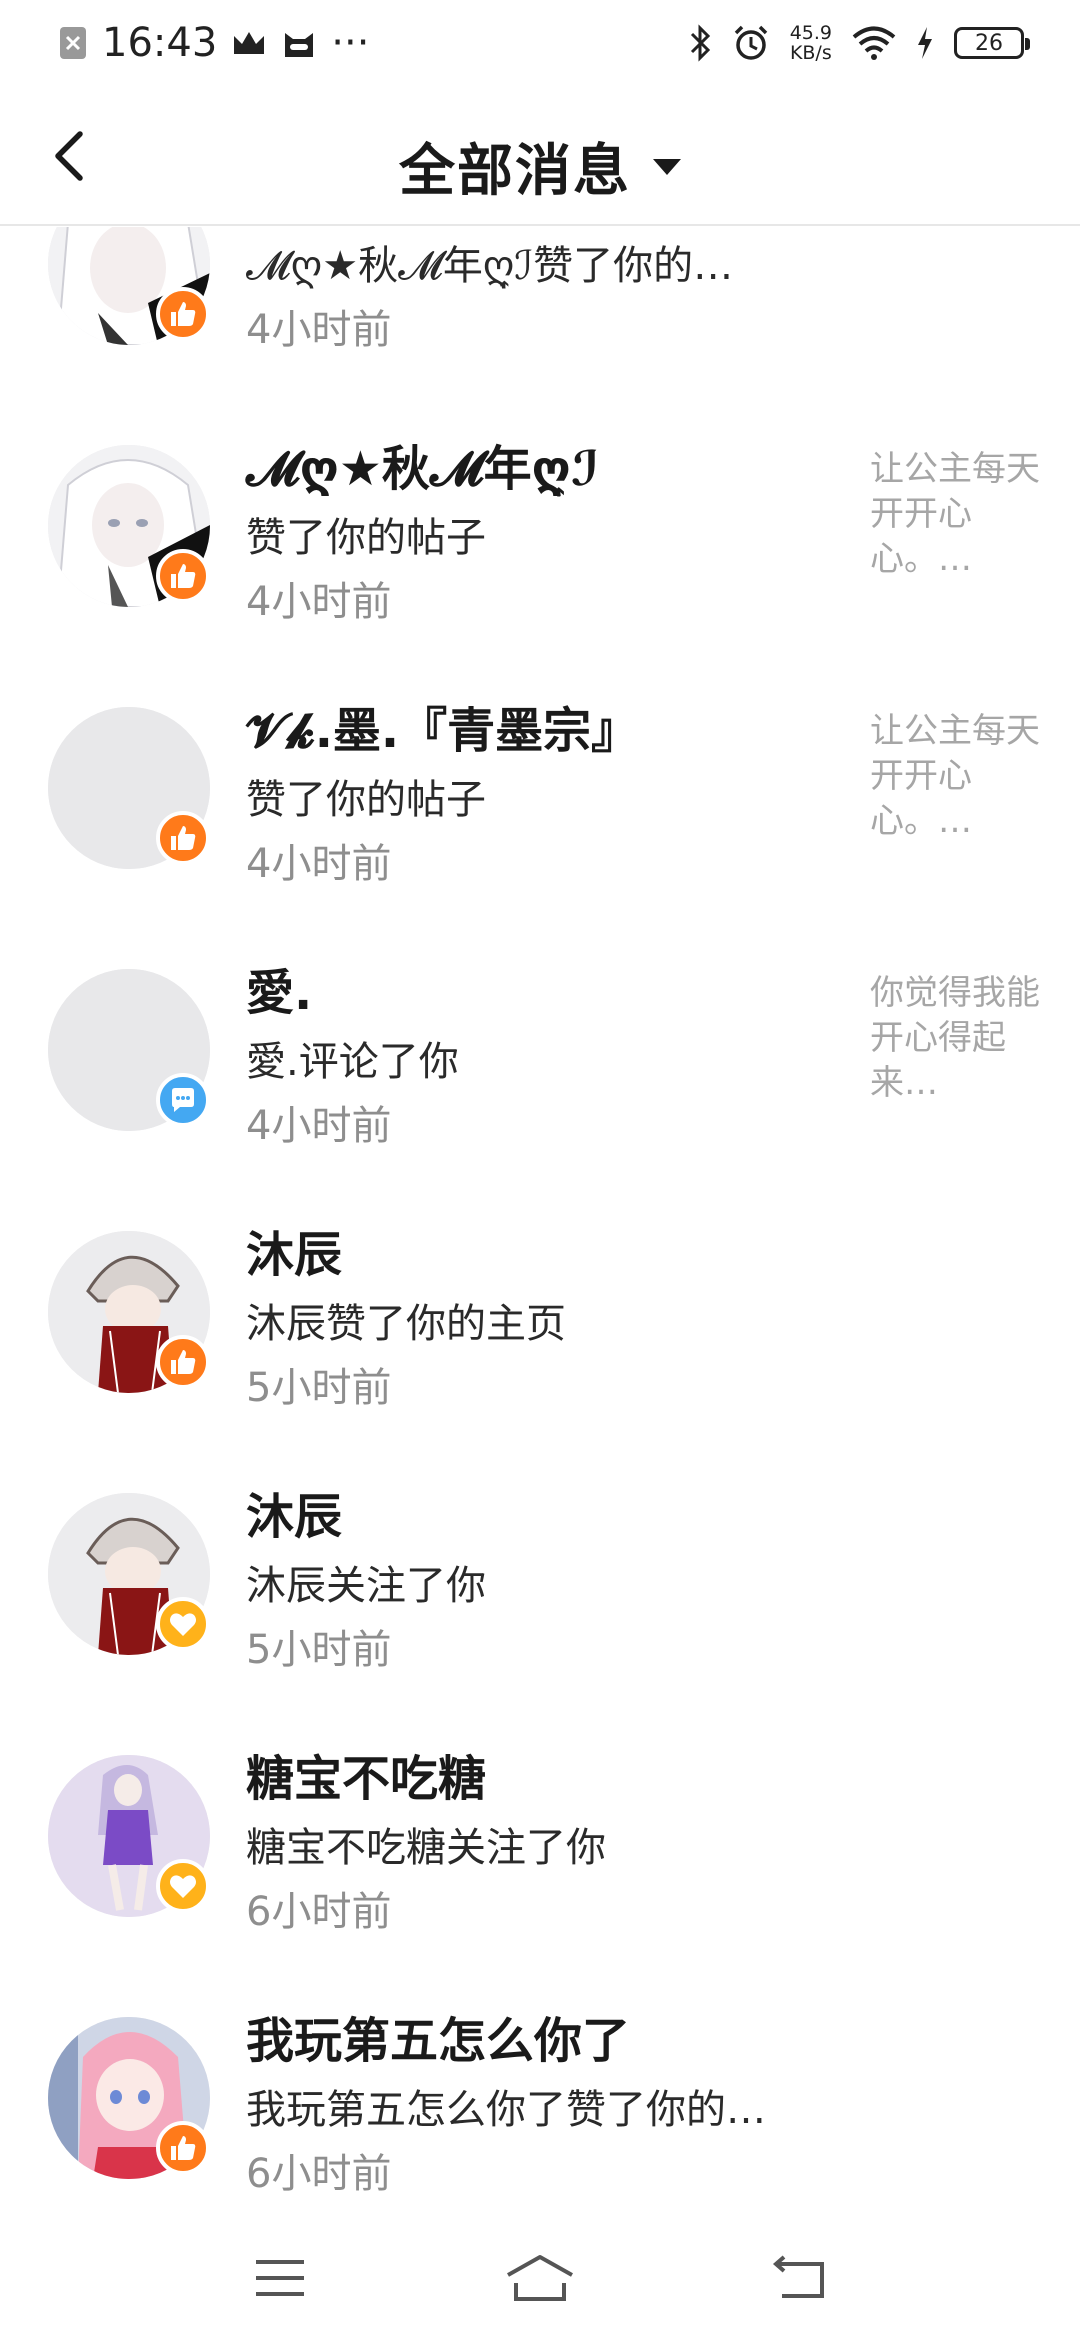  Describe the element at coordinates (366, 1779) in the screenshot. I see `message-sender: 糖宝不吃糖` at that location.